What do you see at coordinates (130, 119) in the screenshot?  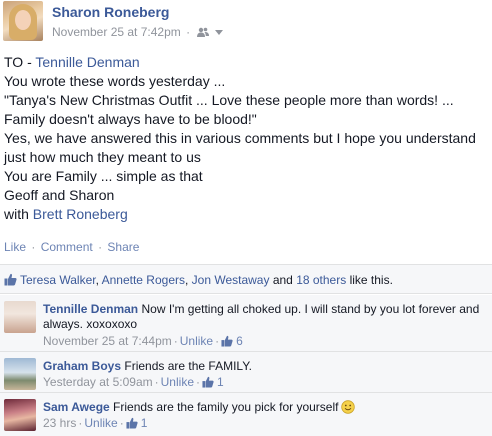 I see `post-line: Family doesn't always have to be blood!"` at bounding box center [130, 119].